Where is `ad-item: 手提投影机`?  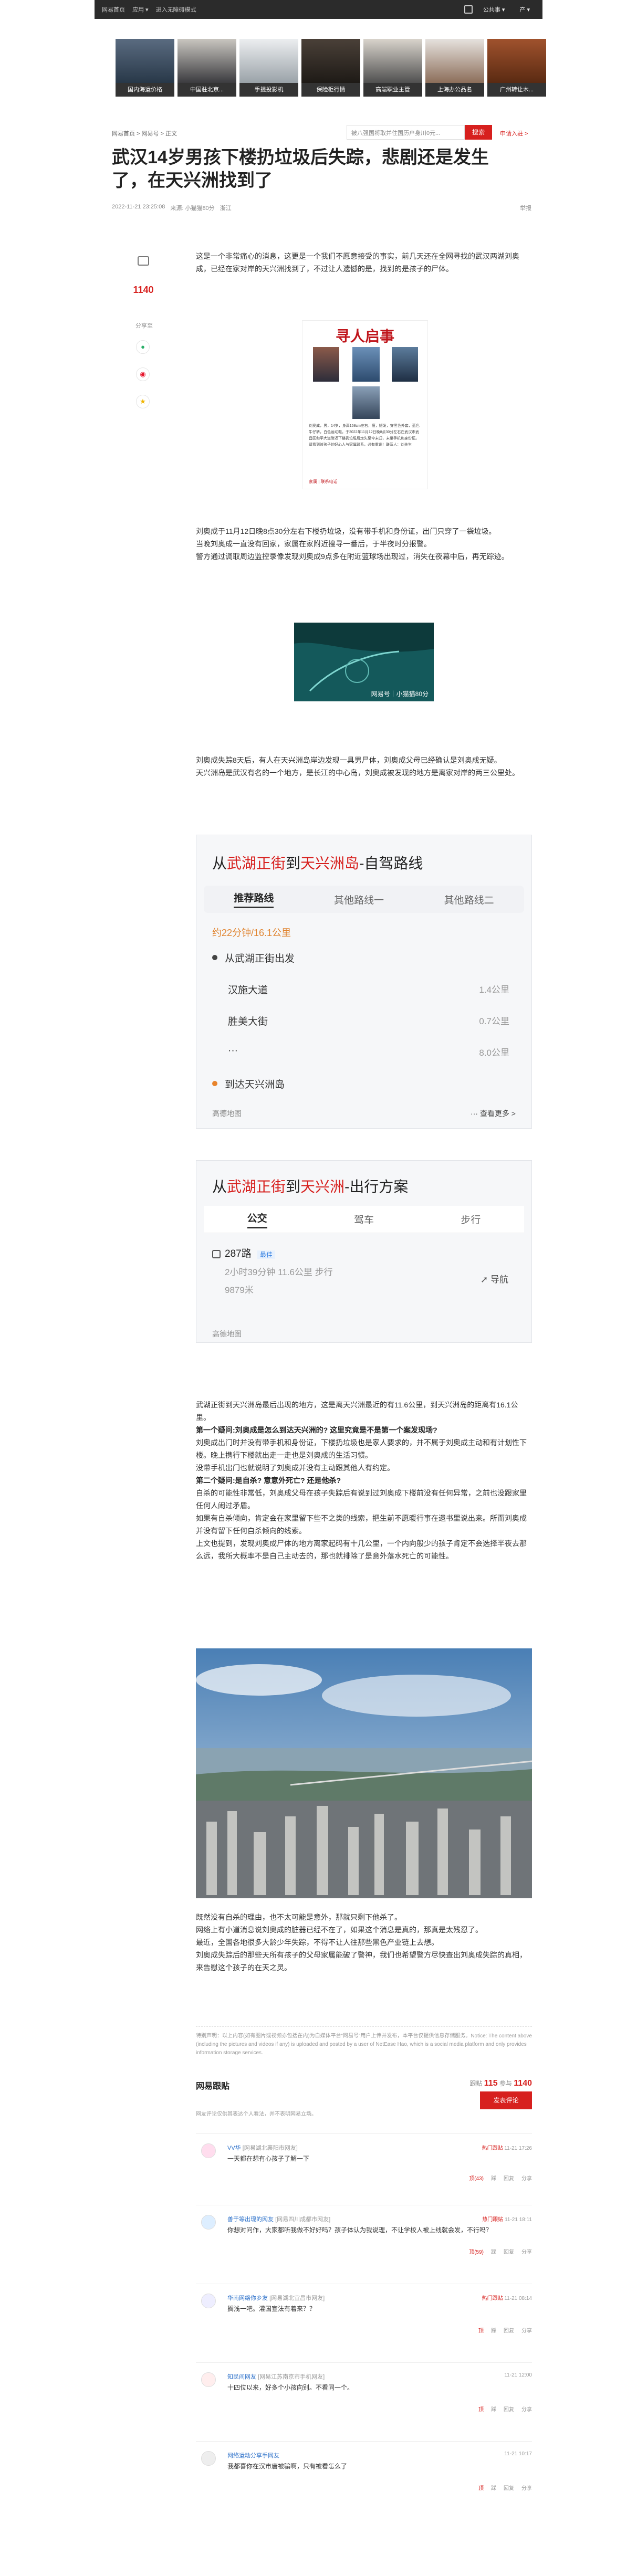 ad-item: 手提投影机 is located at coordinates (268, 68).